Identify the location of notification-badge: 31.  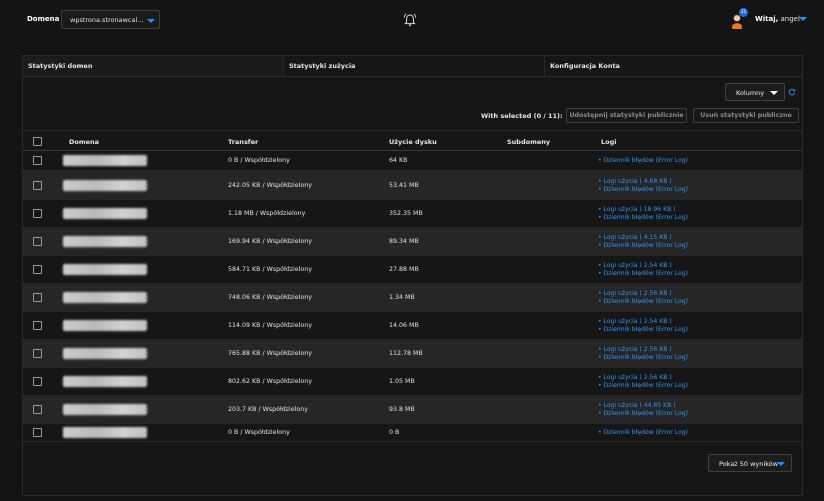
(743, 12).